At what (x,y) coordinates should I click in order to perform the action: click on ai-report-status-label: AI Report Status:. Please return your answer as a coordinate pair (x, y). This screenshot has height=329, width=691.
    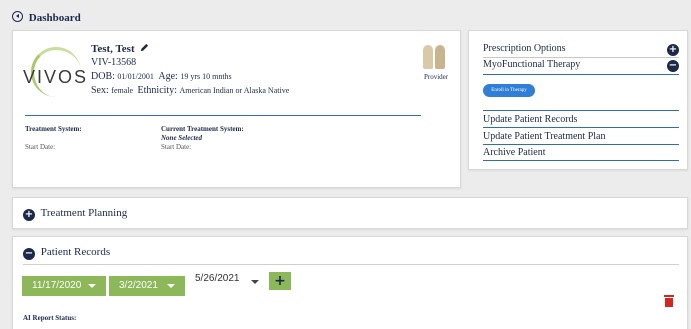
    Looking at the image, I should click on (50, 318).